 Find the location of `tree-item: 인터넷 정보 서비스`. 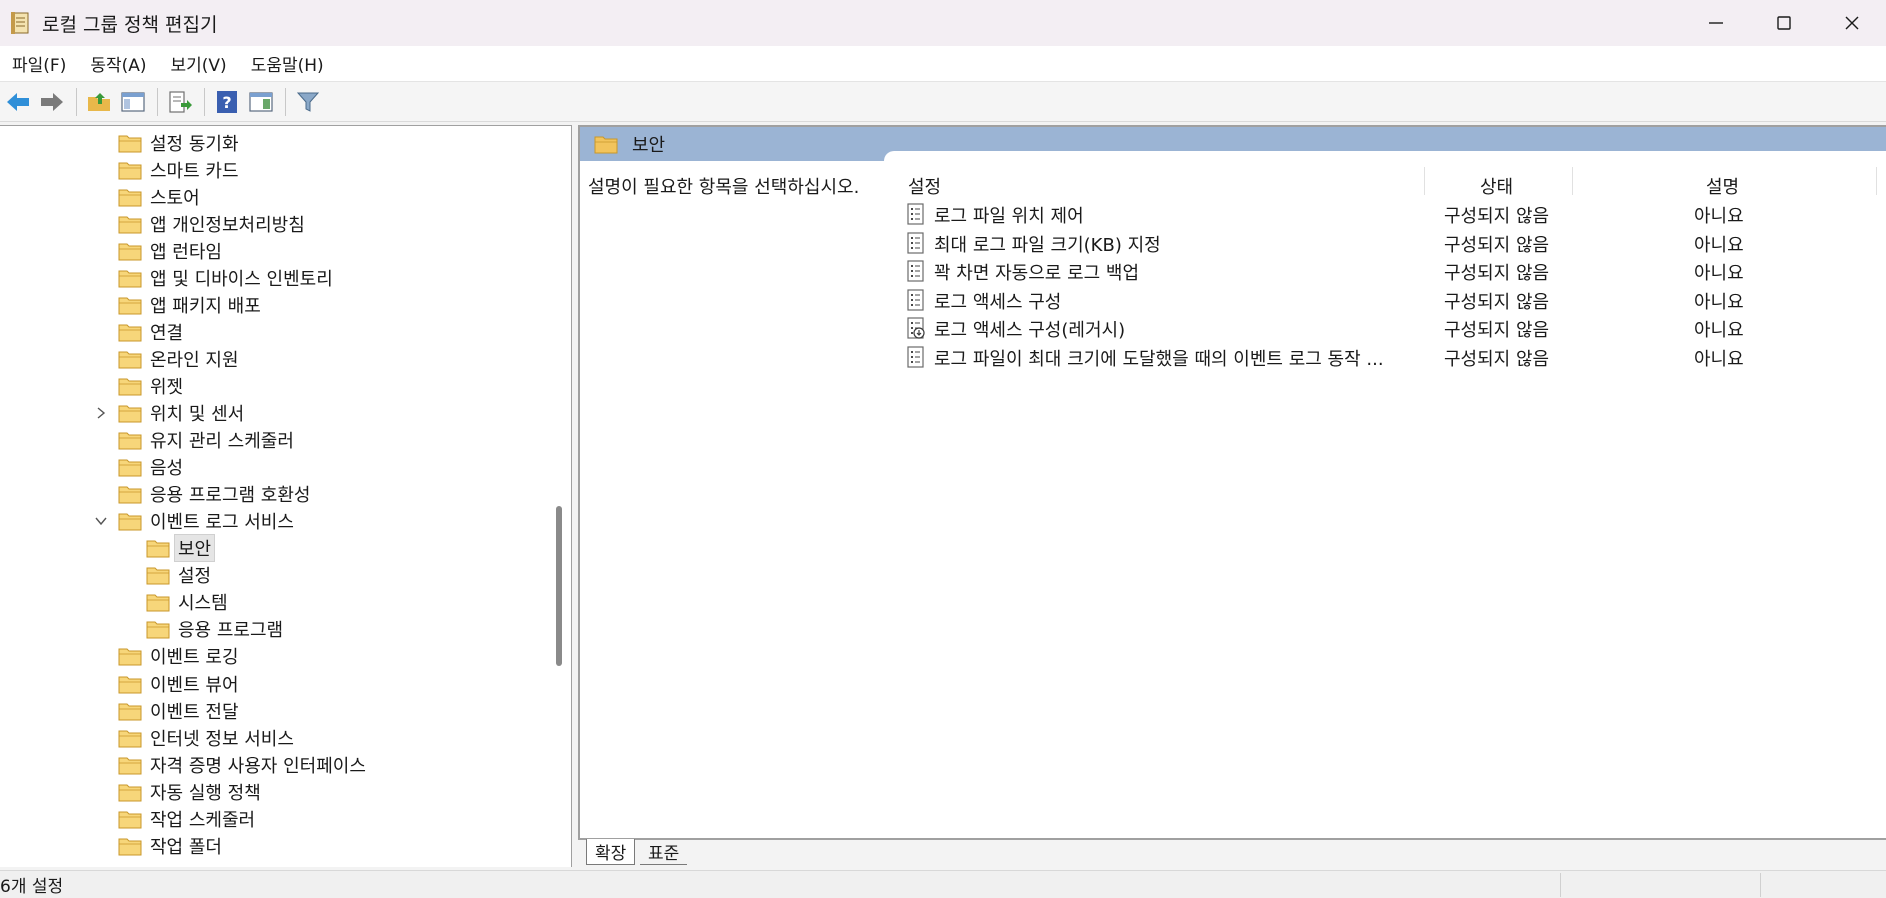

tree-item: 인터넷 정보 서비스 is located at coordinates (206, 737).